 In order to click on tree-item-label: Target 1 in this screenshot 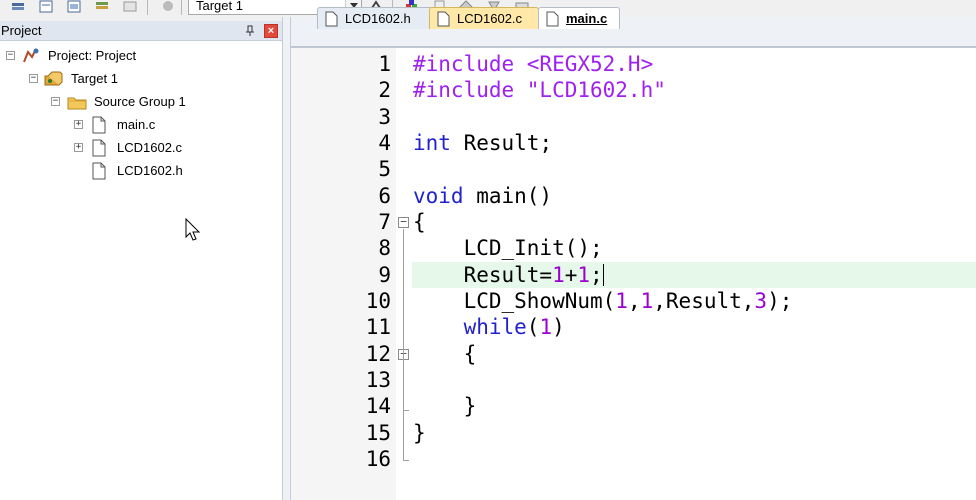, I will do `click(94, 78)`.